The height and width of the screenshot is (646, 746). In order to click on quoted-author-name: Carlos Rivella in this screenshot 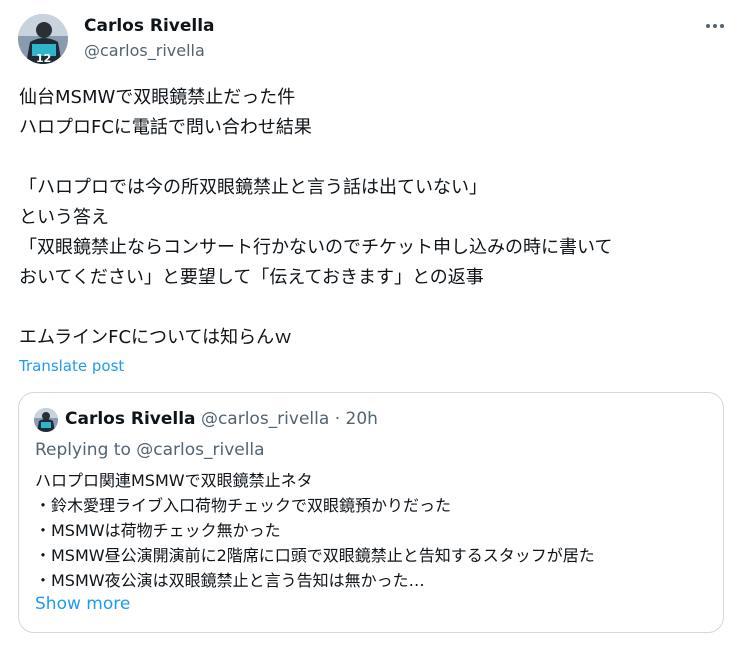, I will do `click(130, 419)`.